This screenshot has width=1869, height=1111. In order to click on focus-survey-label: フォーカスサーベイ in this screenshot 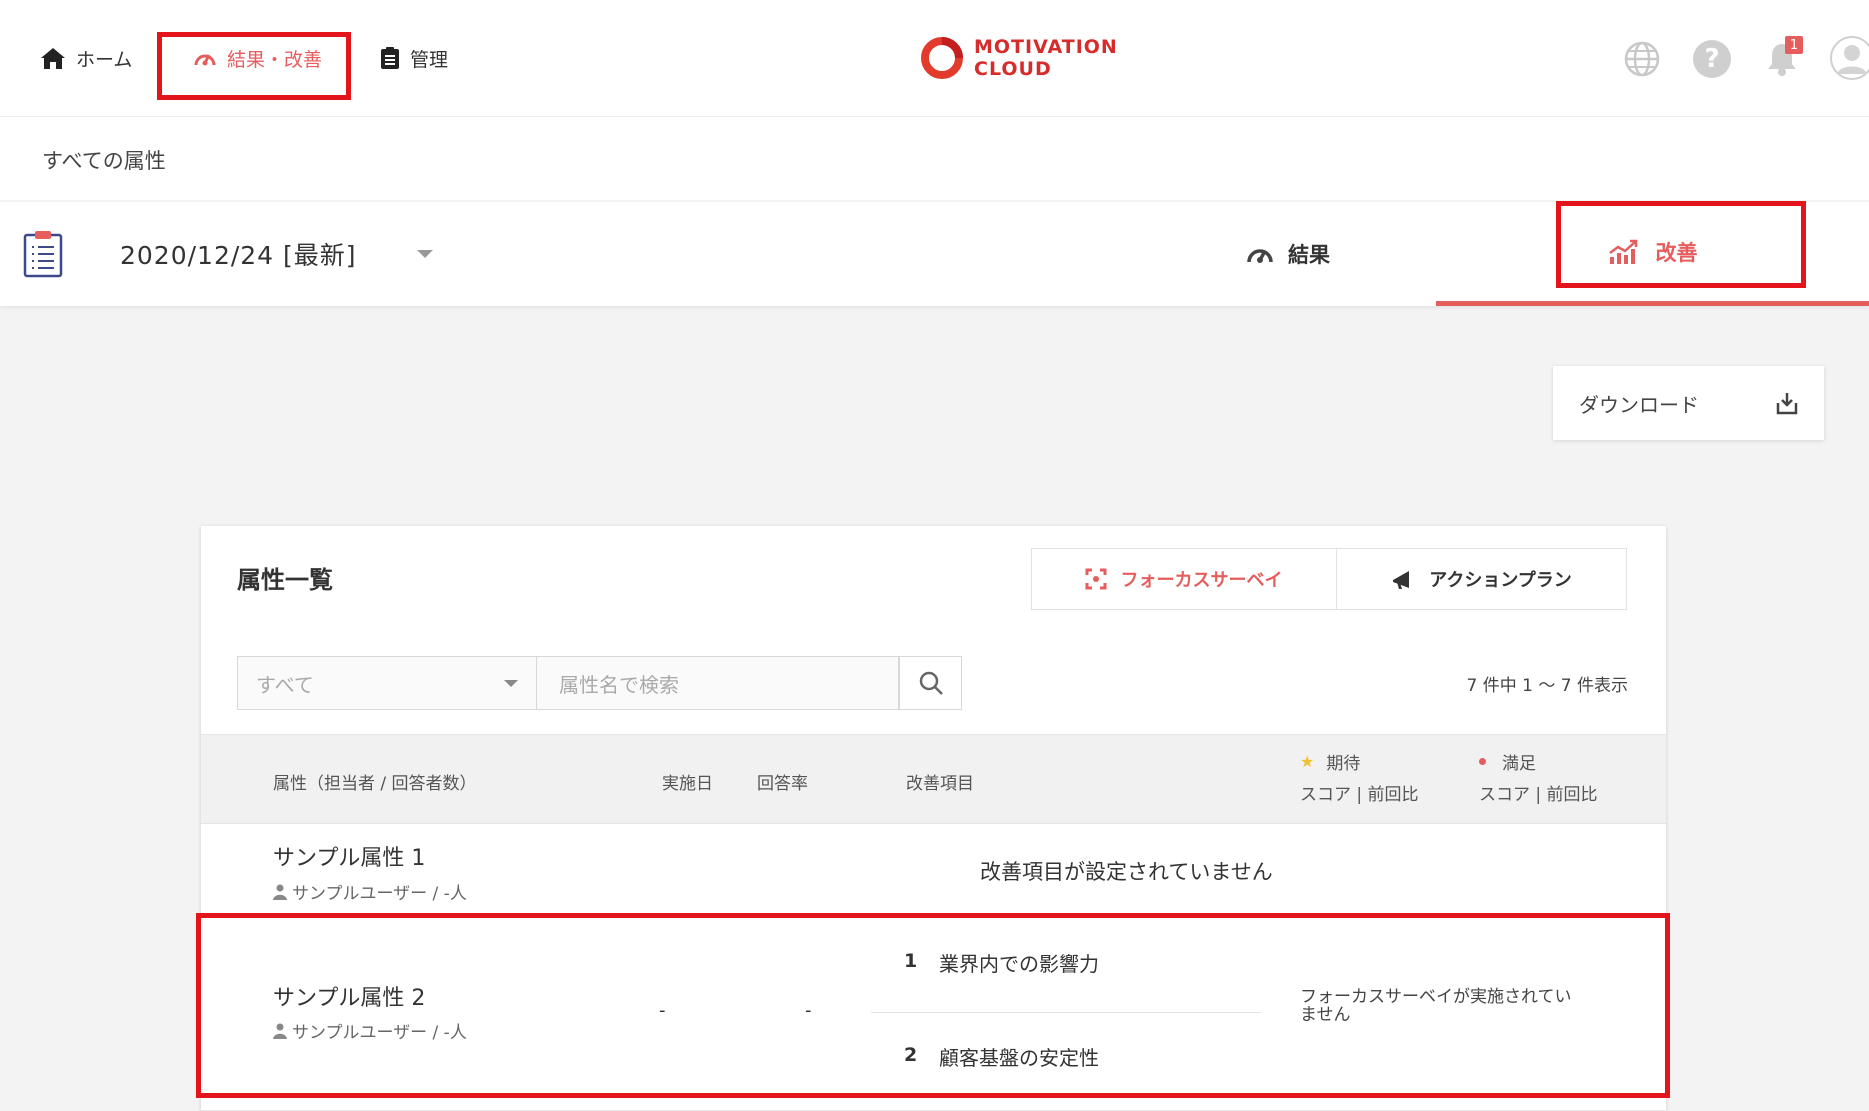, I will do `click(1201, 580)`.